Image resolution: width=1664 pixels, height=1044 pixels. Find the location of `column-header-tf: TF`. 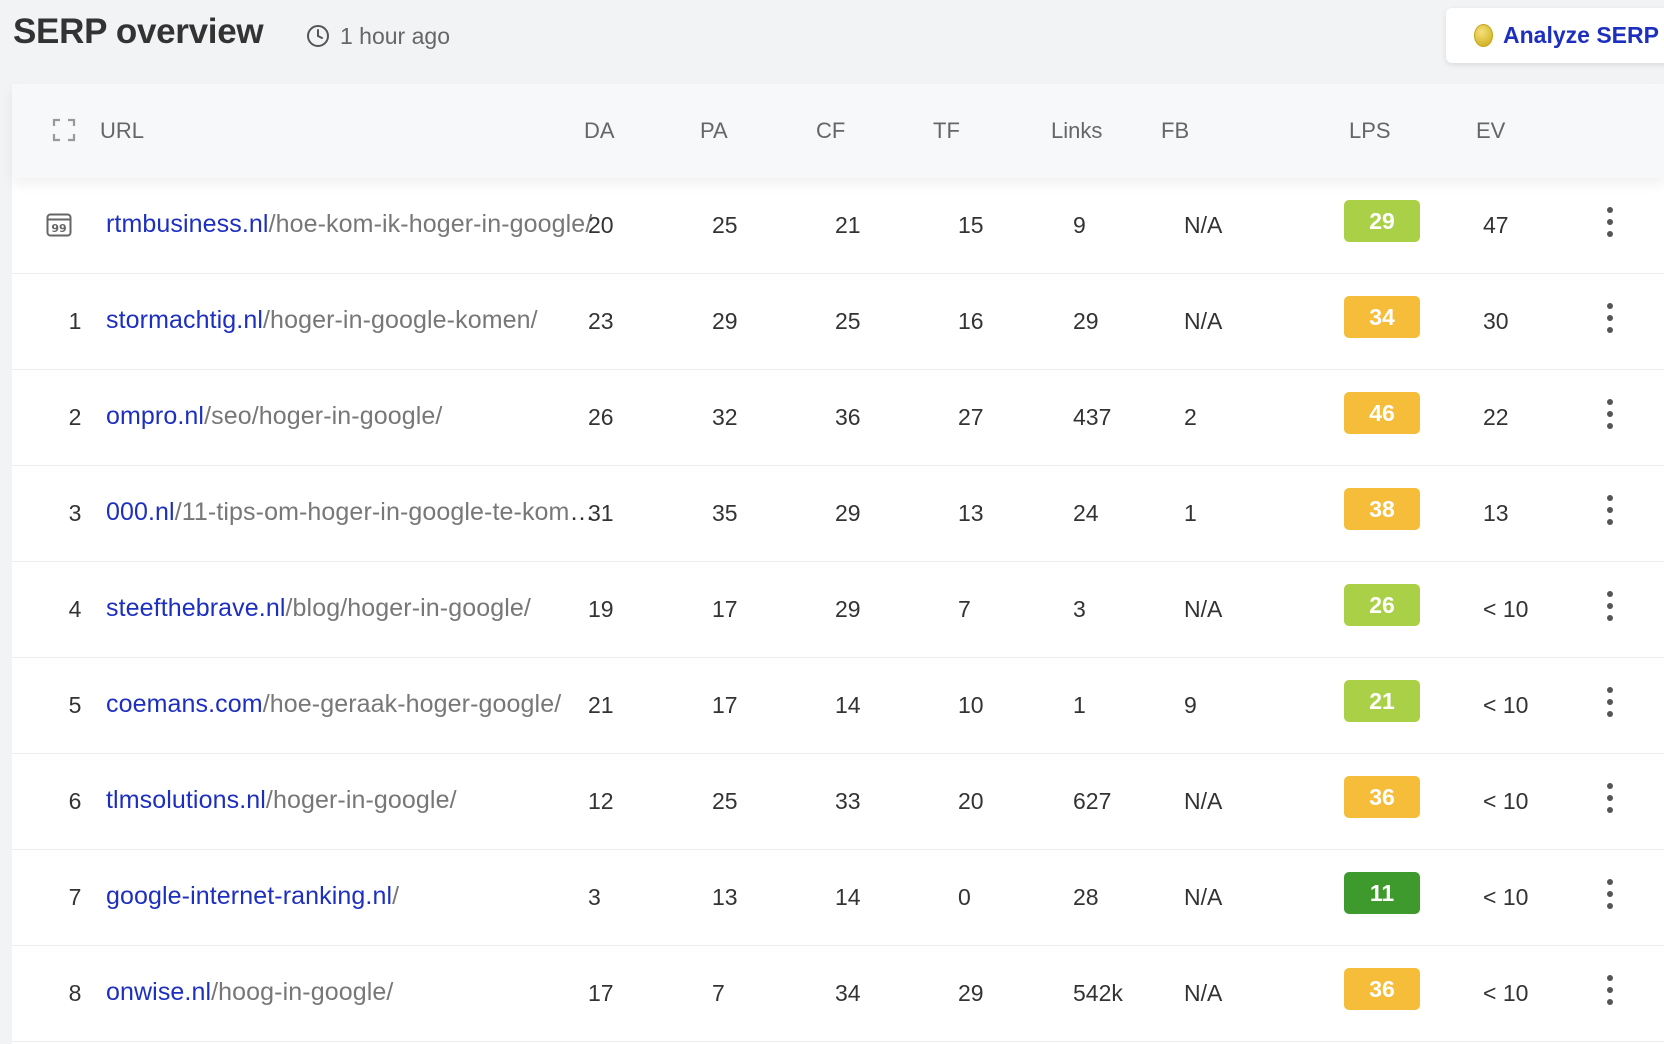

column-header-tf: TF is located at coordinates (946, 131).